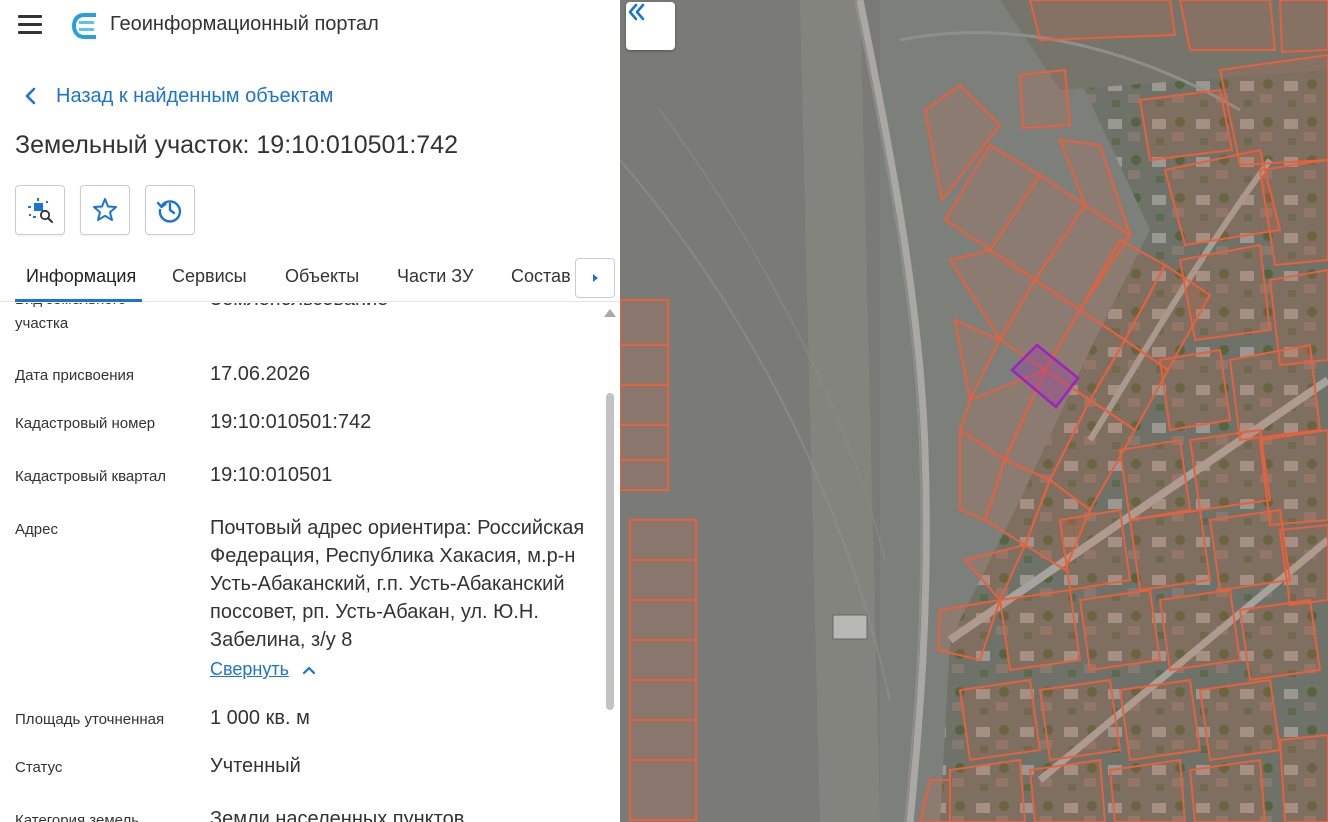 The width and height of the screenshot is (1328, 822). I want to click on cadastral-number-label: Кадастровый номер, so click(85, 423).